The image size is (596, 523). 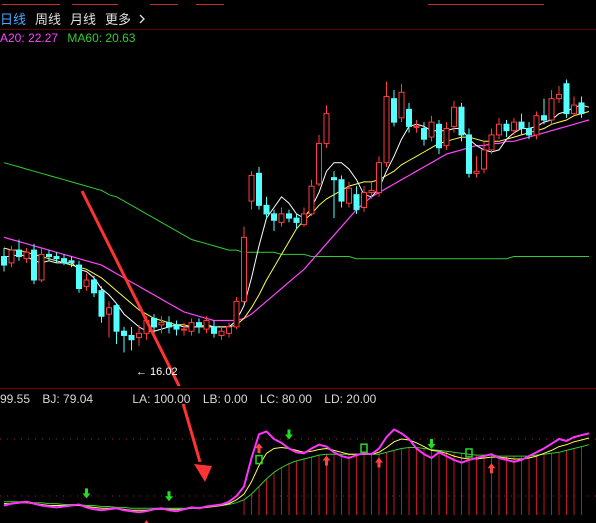 I want to click on more-menu-label: 更多, so click(x=118, y=19).